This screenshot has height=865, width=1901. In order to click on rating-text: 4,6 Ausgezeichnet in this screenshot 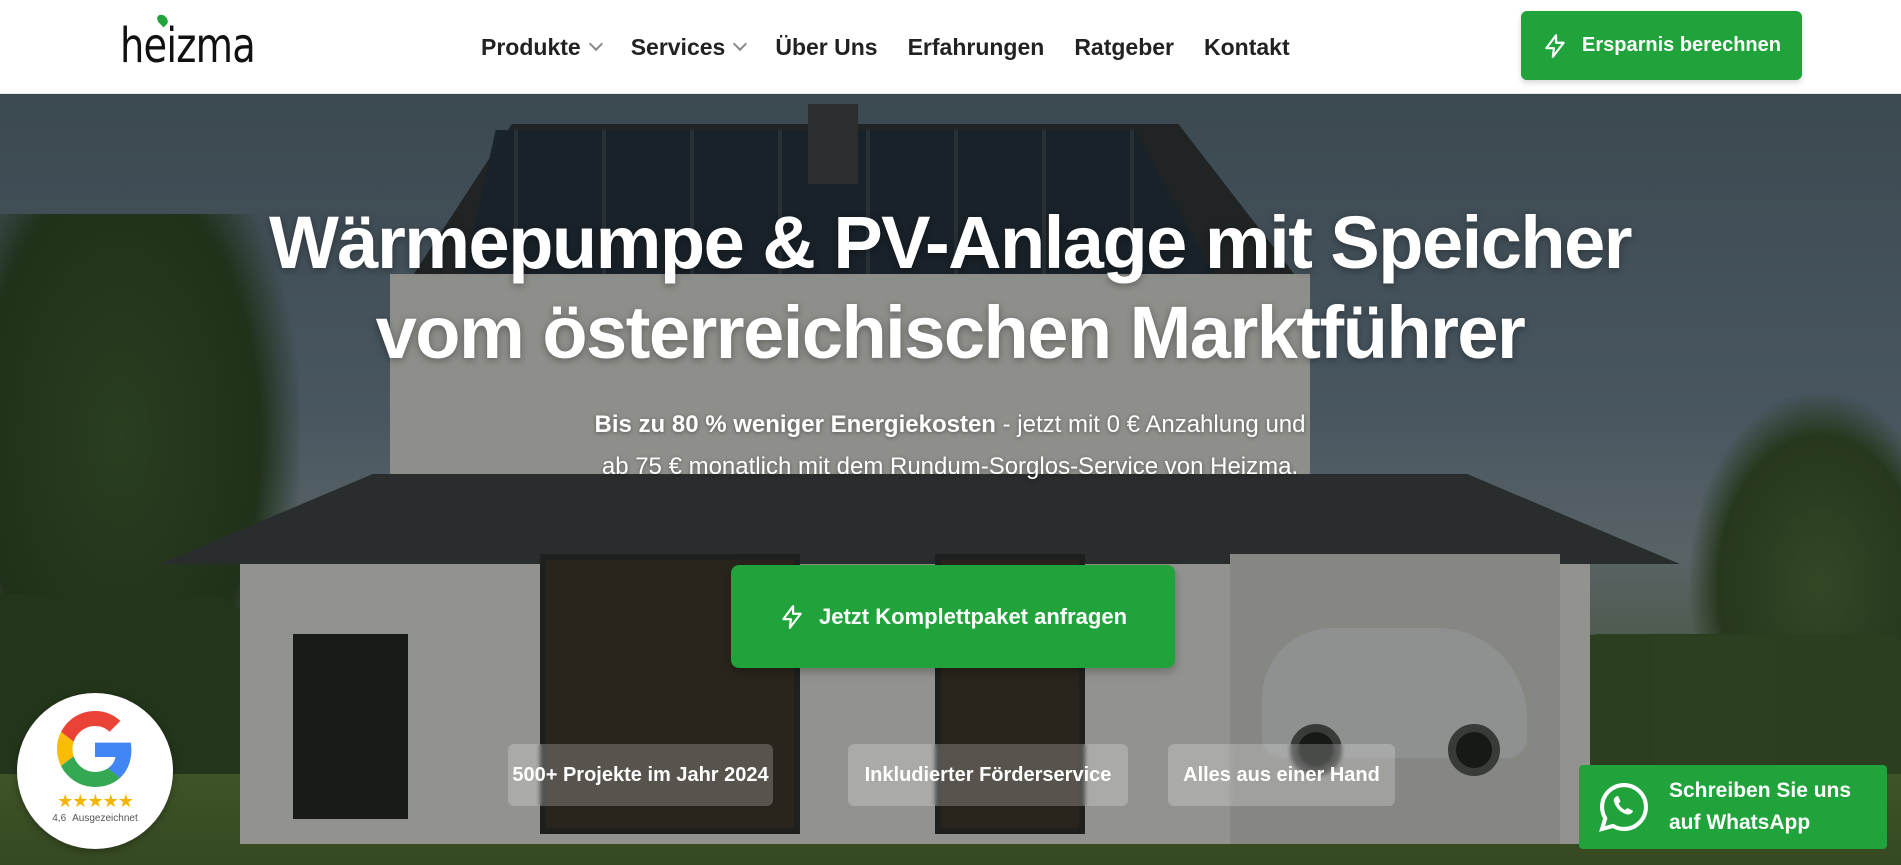, I will do `click(95, 818)`.